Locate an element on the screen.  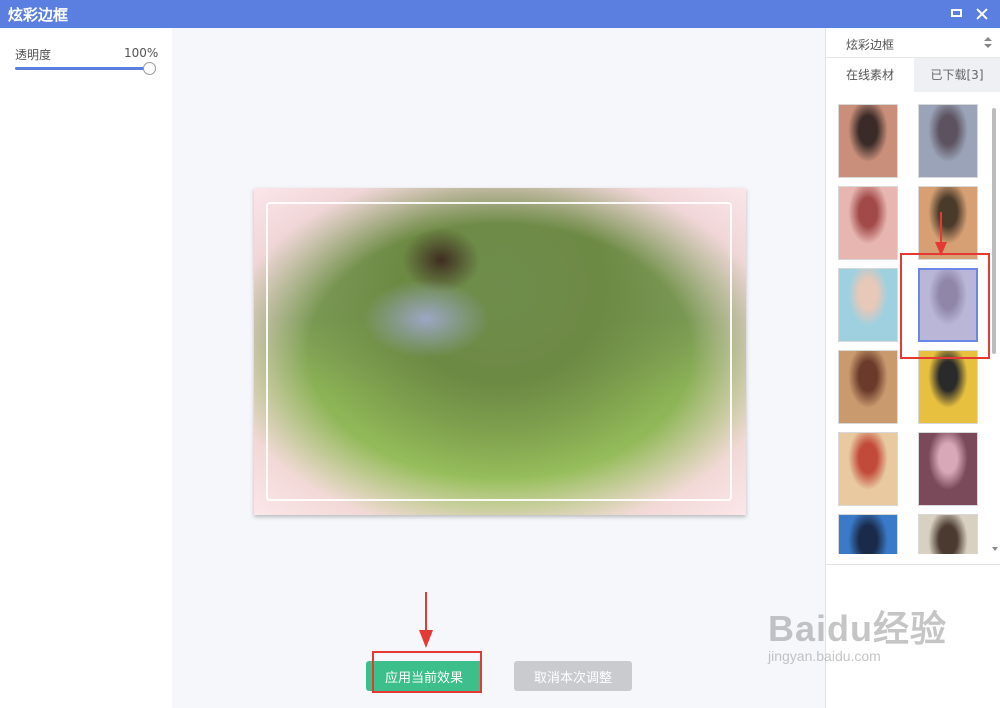
category-select-value: 炫彩边框 is located at coordinates (870, 45).